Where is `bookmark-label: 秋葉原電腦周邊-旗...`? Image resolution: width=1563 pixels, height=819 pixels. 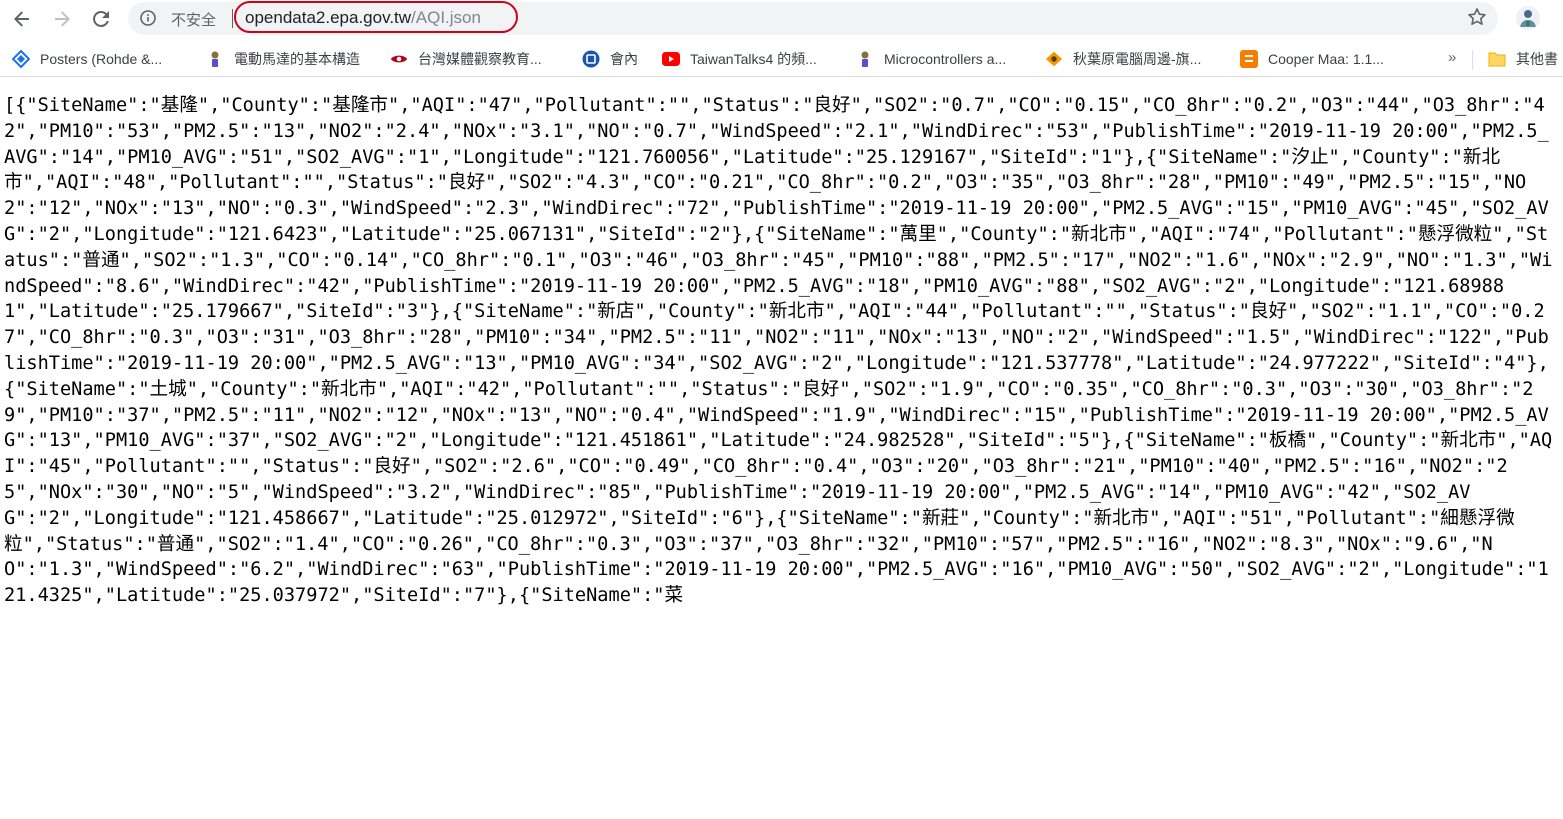 bookmark-label: 秋葉原電腦周邊-旗... is located at coordinates (1137, 59).